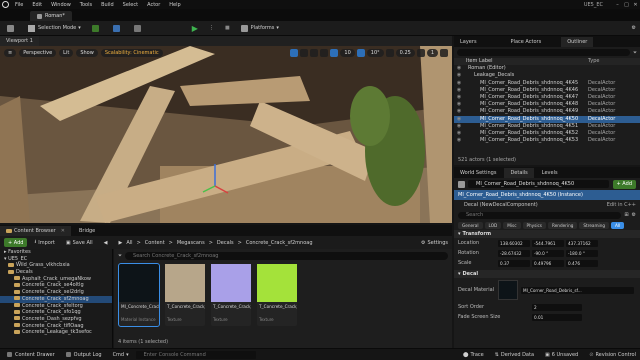 This screenshot has width=640, height=360. What do you see at coordinates (56, 299) in the screenshot?
I see `folder-tree-item: Concrete_Crack_sf2mnoag` at bounding box center [56, 299].